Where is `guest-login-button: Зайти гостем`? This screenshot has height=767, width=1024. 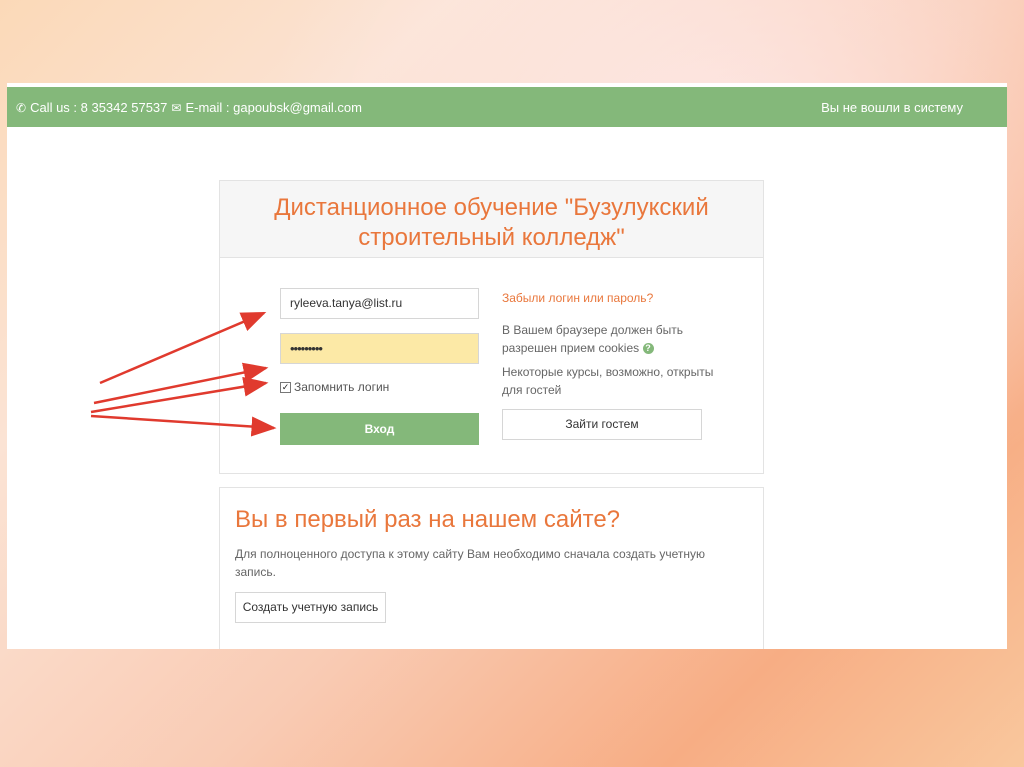
guest-login-button: Зайти гостем is located at coordinates (602, 424).